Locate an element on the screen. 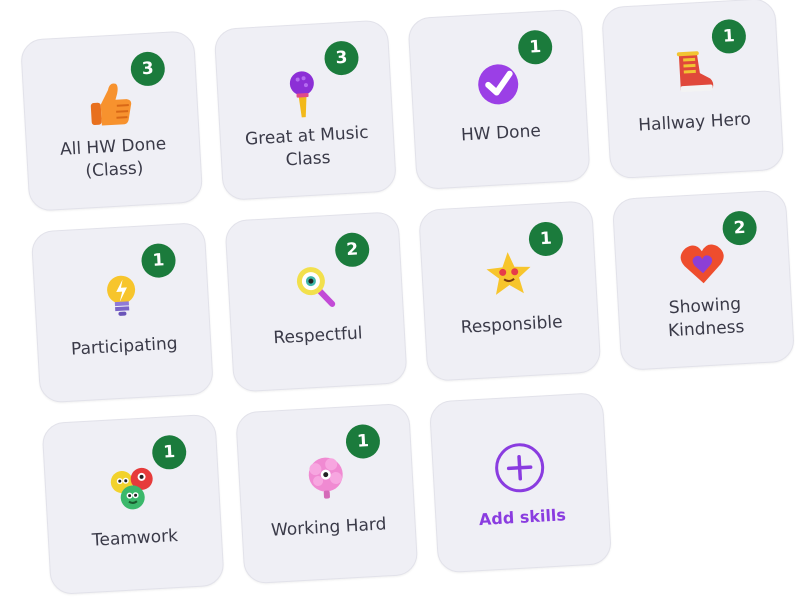  skill-label: Hallway Hero is located at coordinates (694, 122).